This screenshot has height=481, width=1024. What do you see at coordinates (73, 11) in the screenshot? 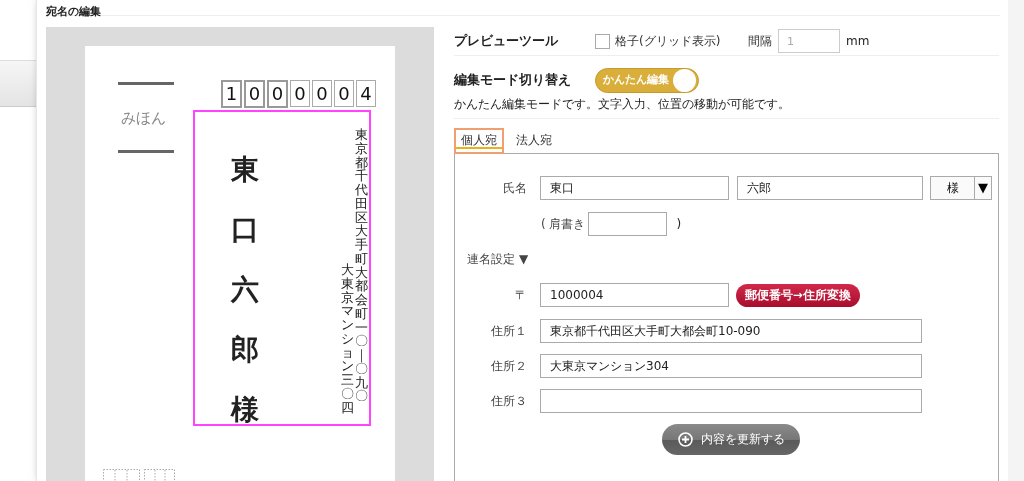
I see `dialog-title: 宛名の編集` at bounding box center [73, 11].